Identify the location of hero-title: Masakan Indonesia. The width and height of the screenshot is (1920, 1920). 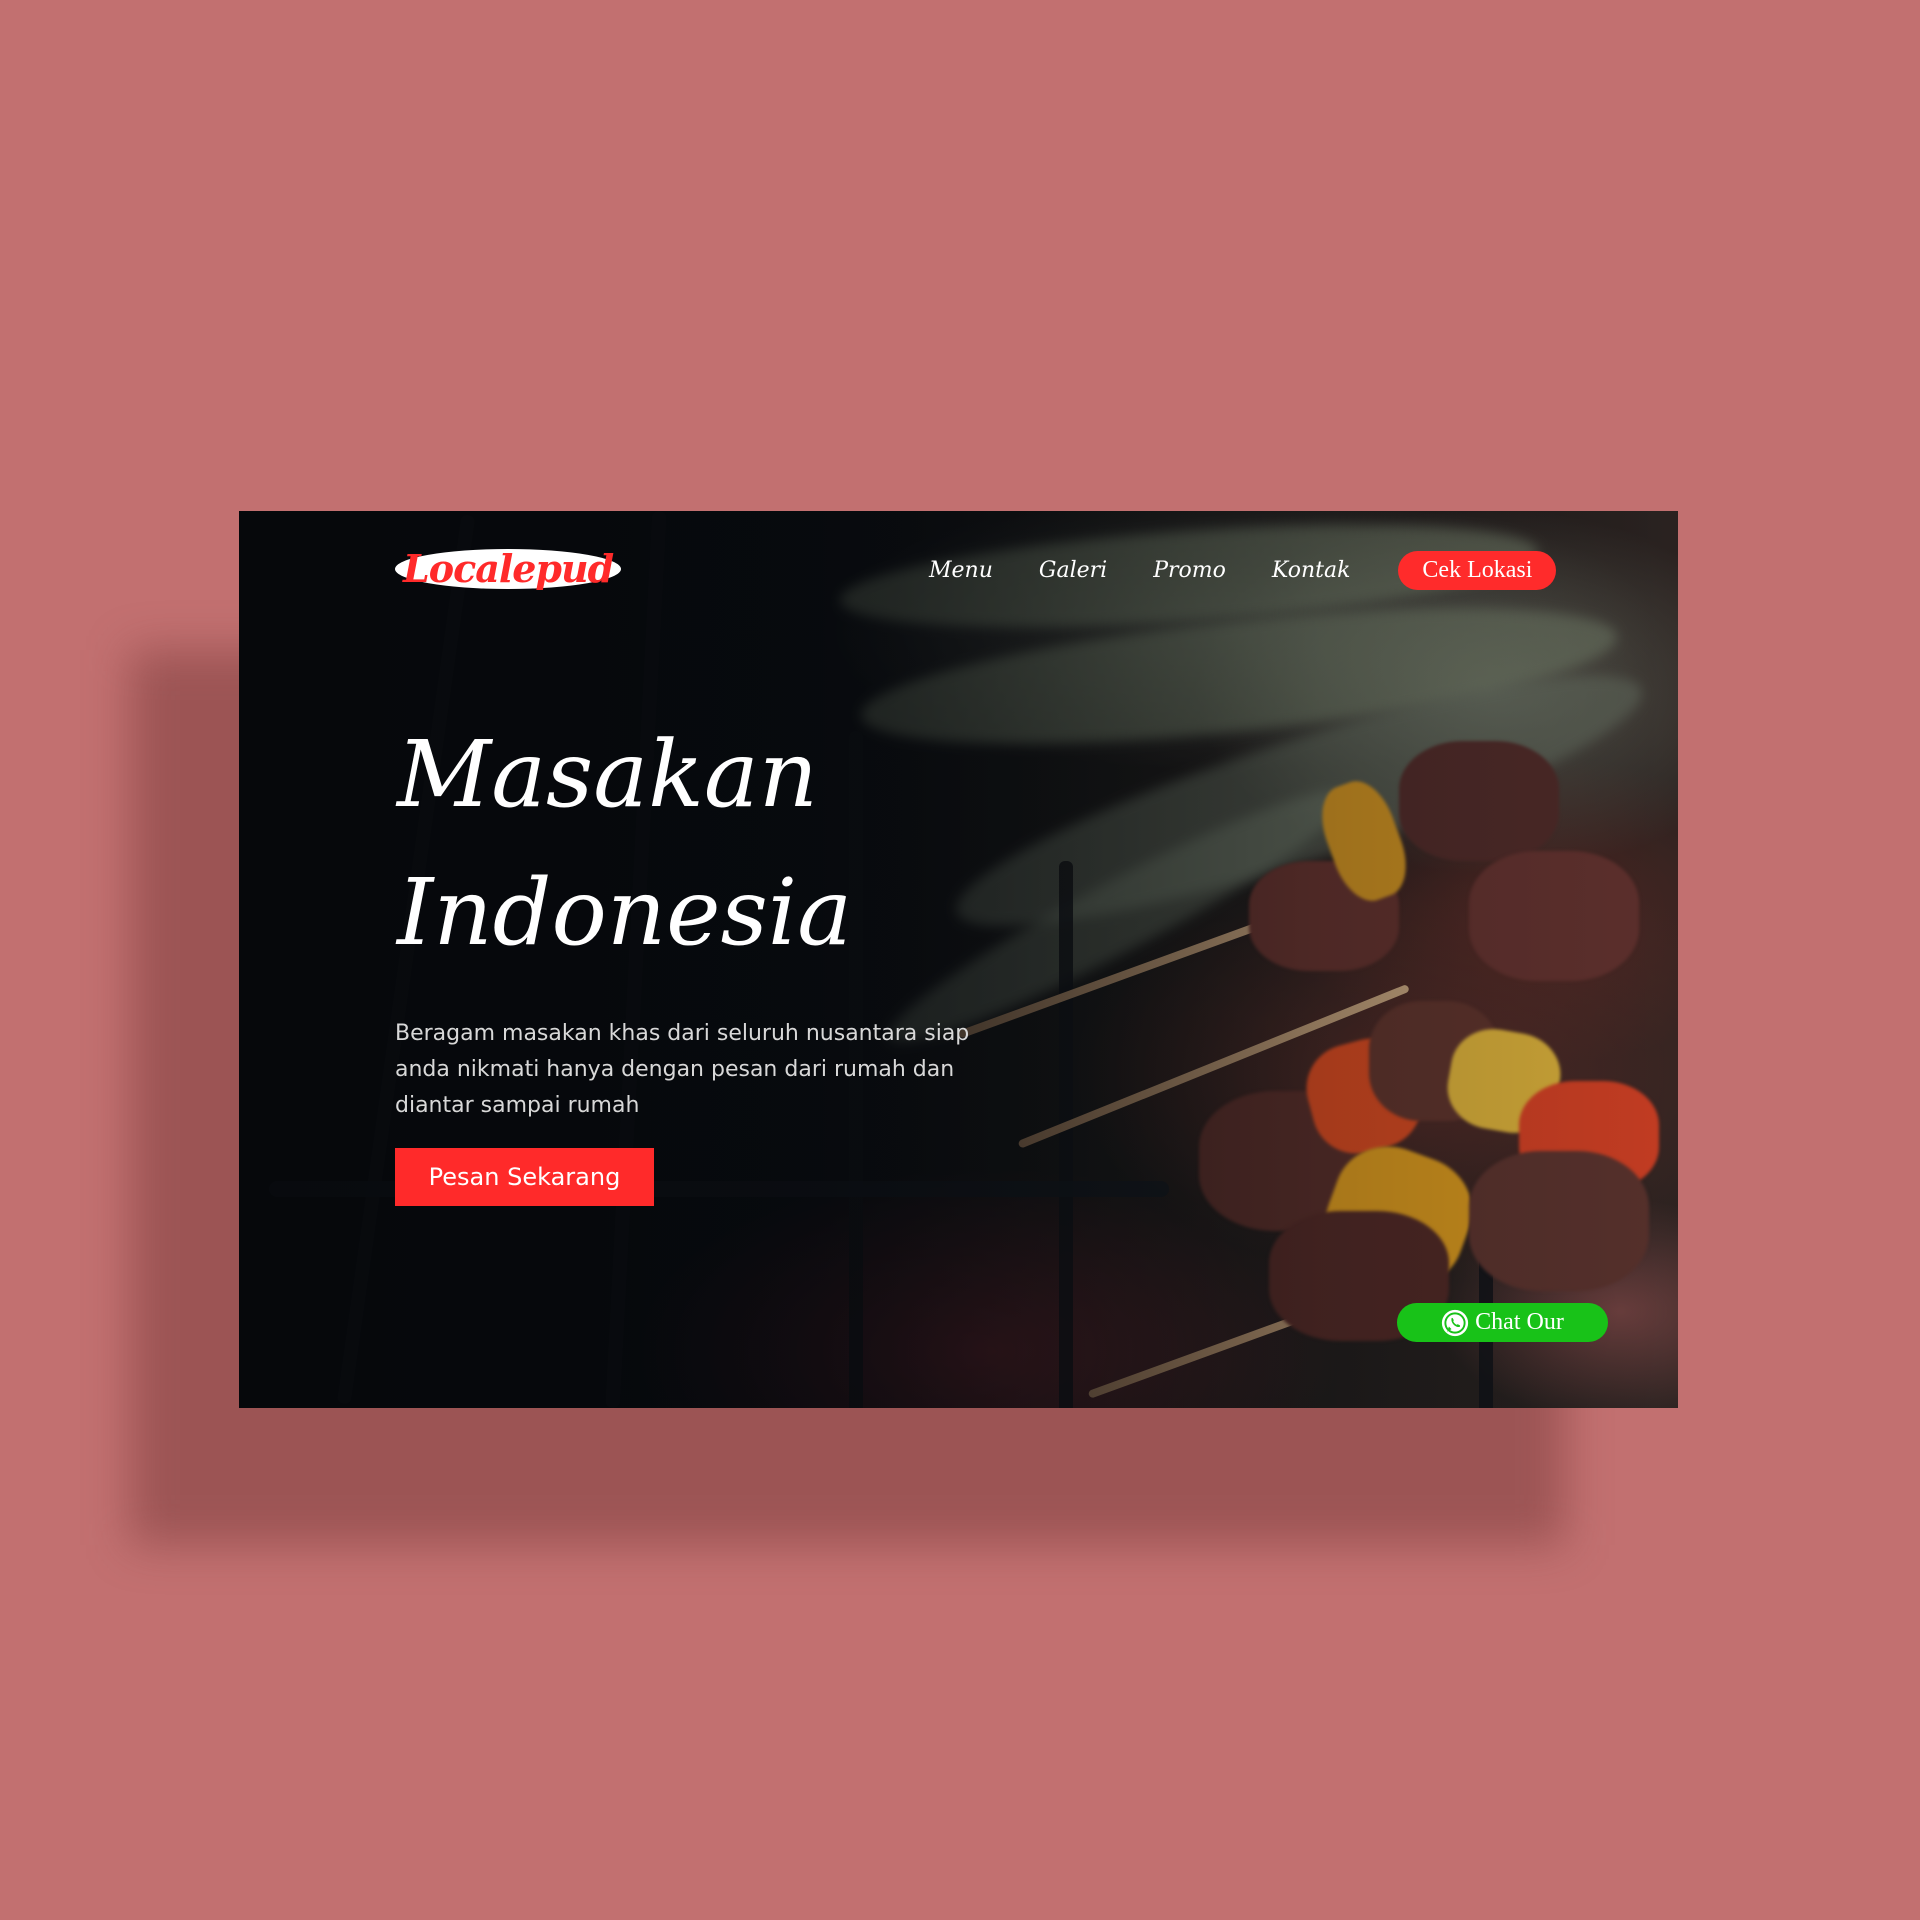
(624, 844).